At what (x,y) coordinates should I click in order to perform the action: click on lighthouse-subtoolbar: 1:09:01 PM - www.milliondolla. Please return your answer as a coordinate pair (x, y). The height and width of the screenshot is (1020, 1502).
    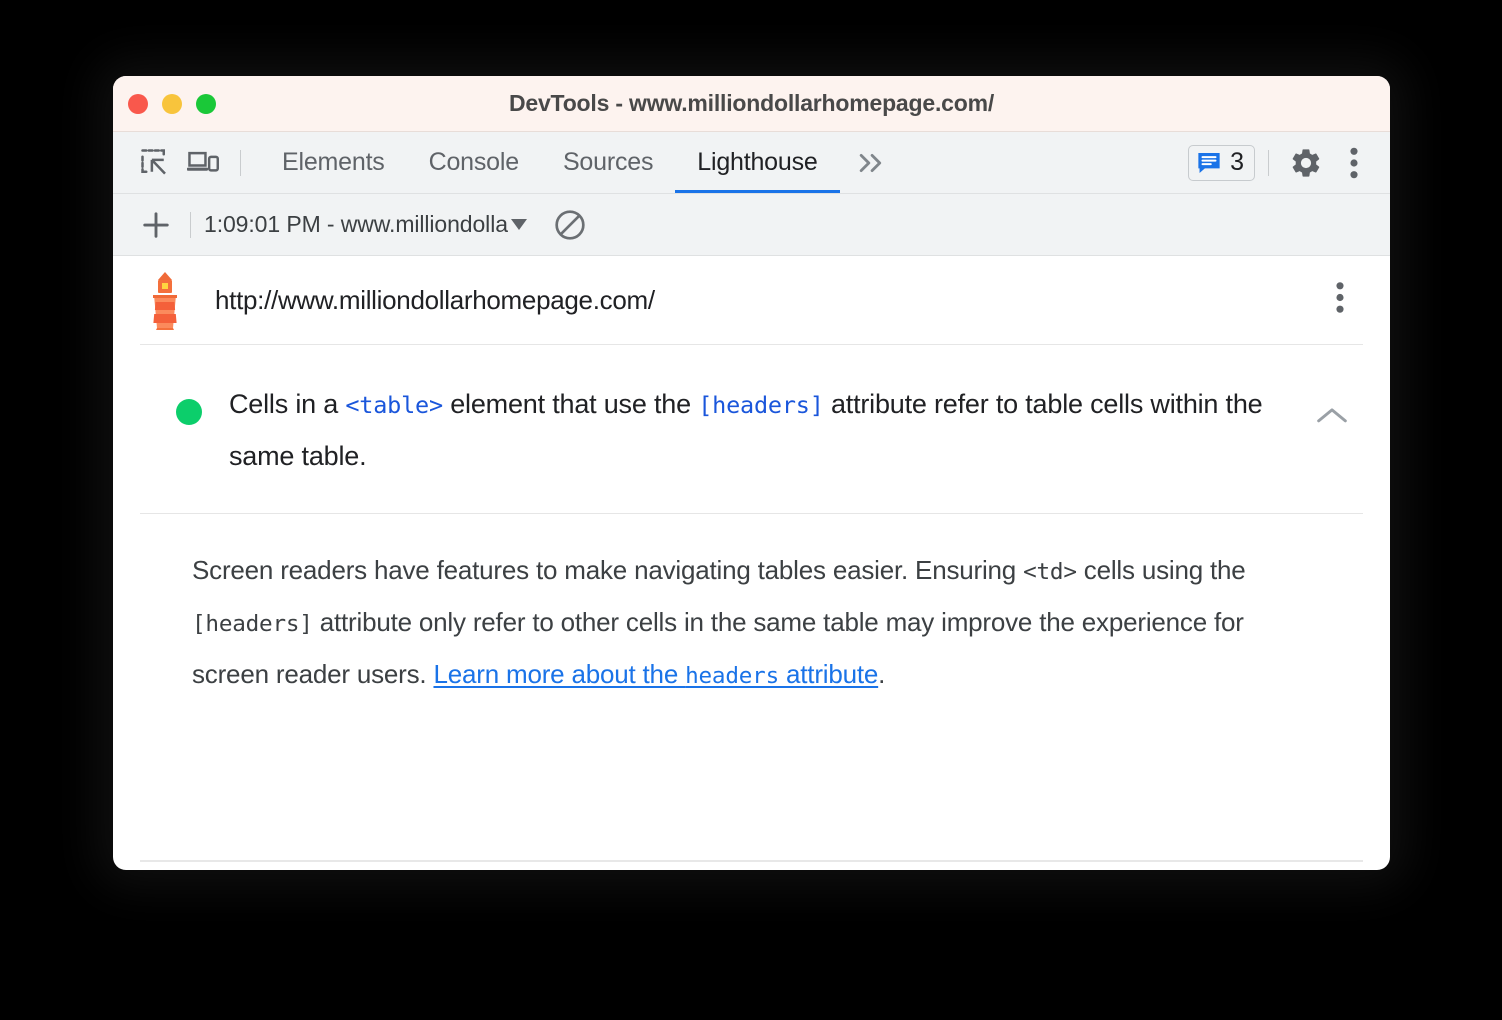
    Looking at the image, I should click on (751, 225).